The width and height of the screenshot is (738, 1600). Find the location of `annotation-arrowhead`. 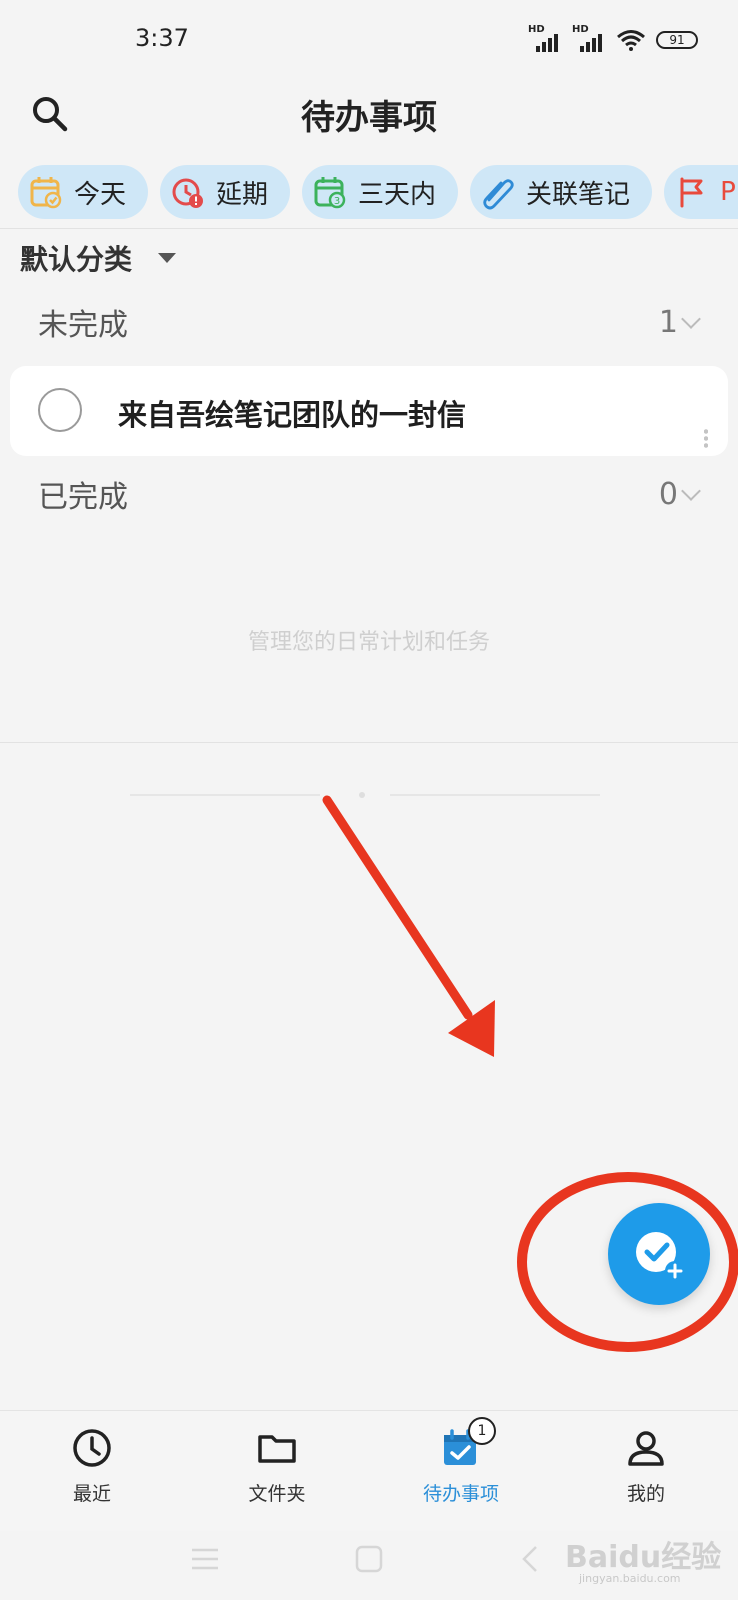

annotation-arrowhead is located at coordinates (471, 1028).